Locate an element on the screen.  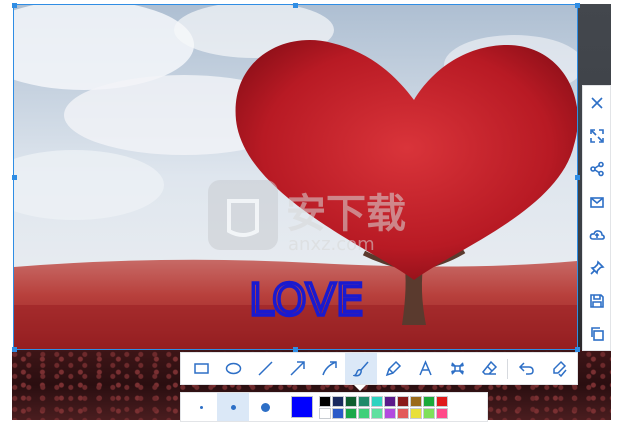
size-small-dot is located at coordinates (201, 407).